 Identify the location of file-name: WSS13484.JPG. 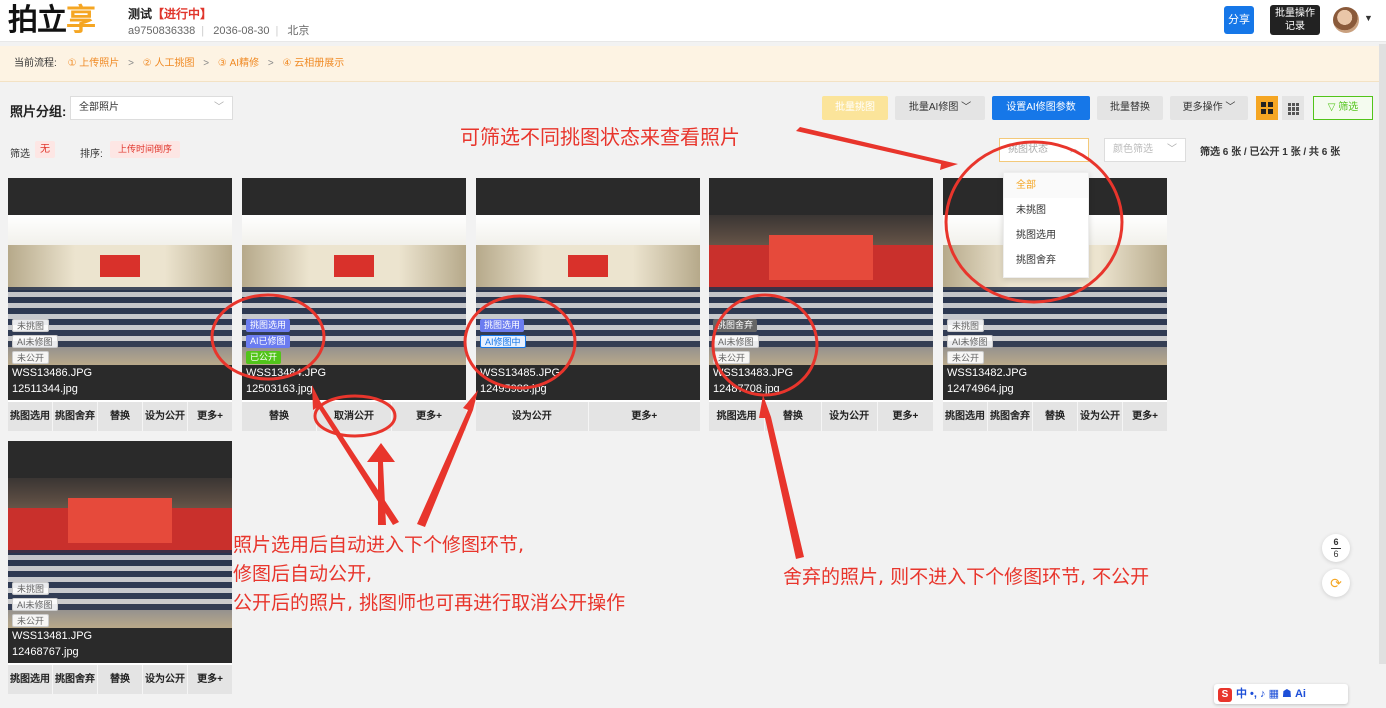
(286, 373).